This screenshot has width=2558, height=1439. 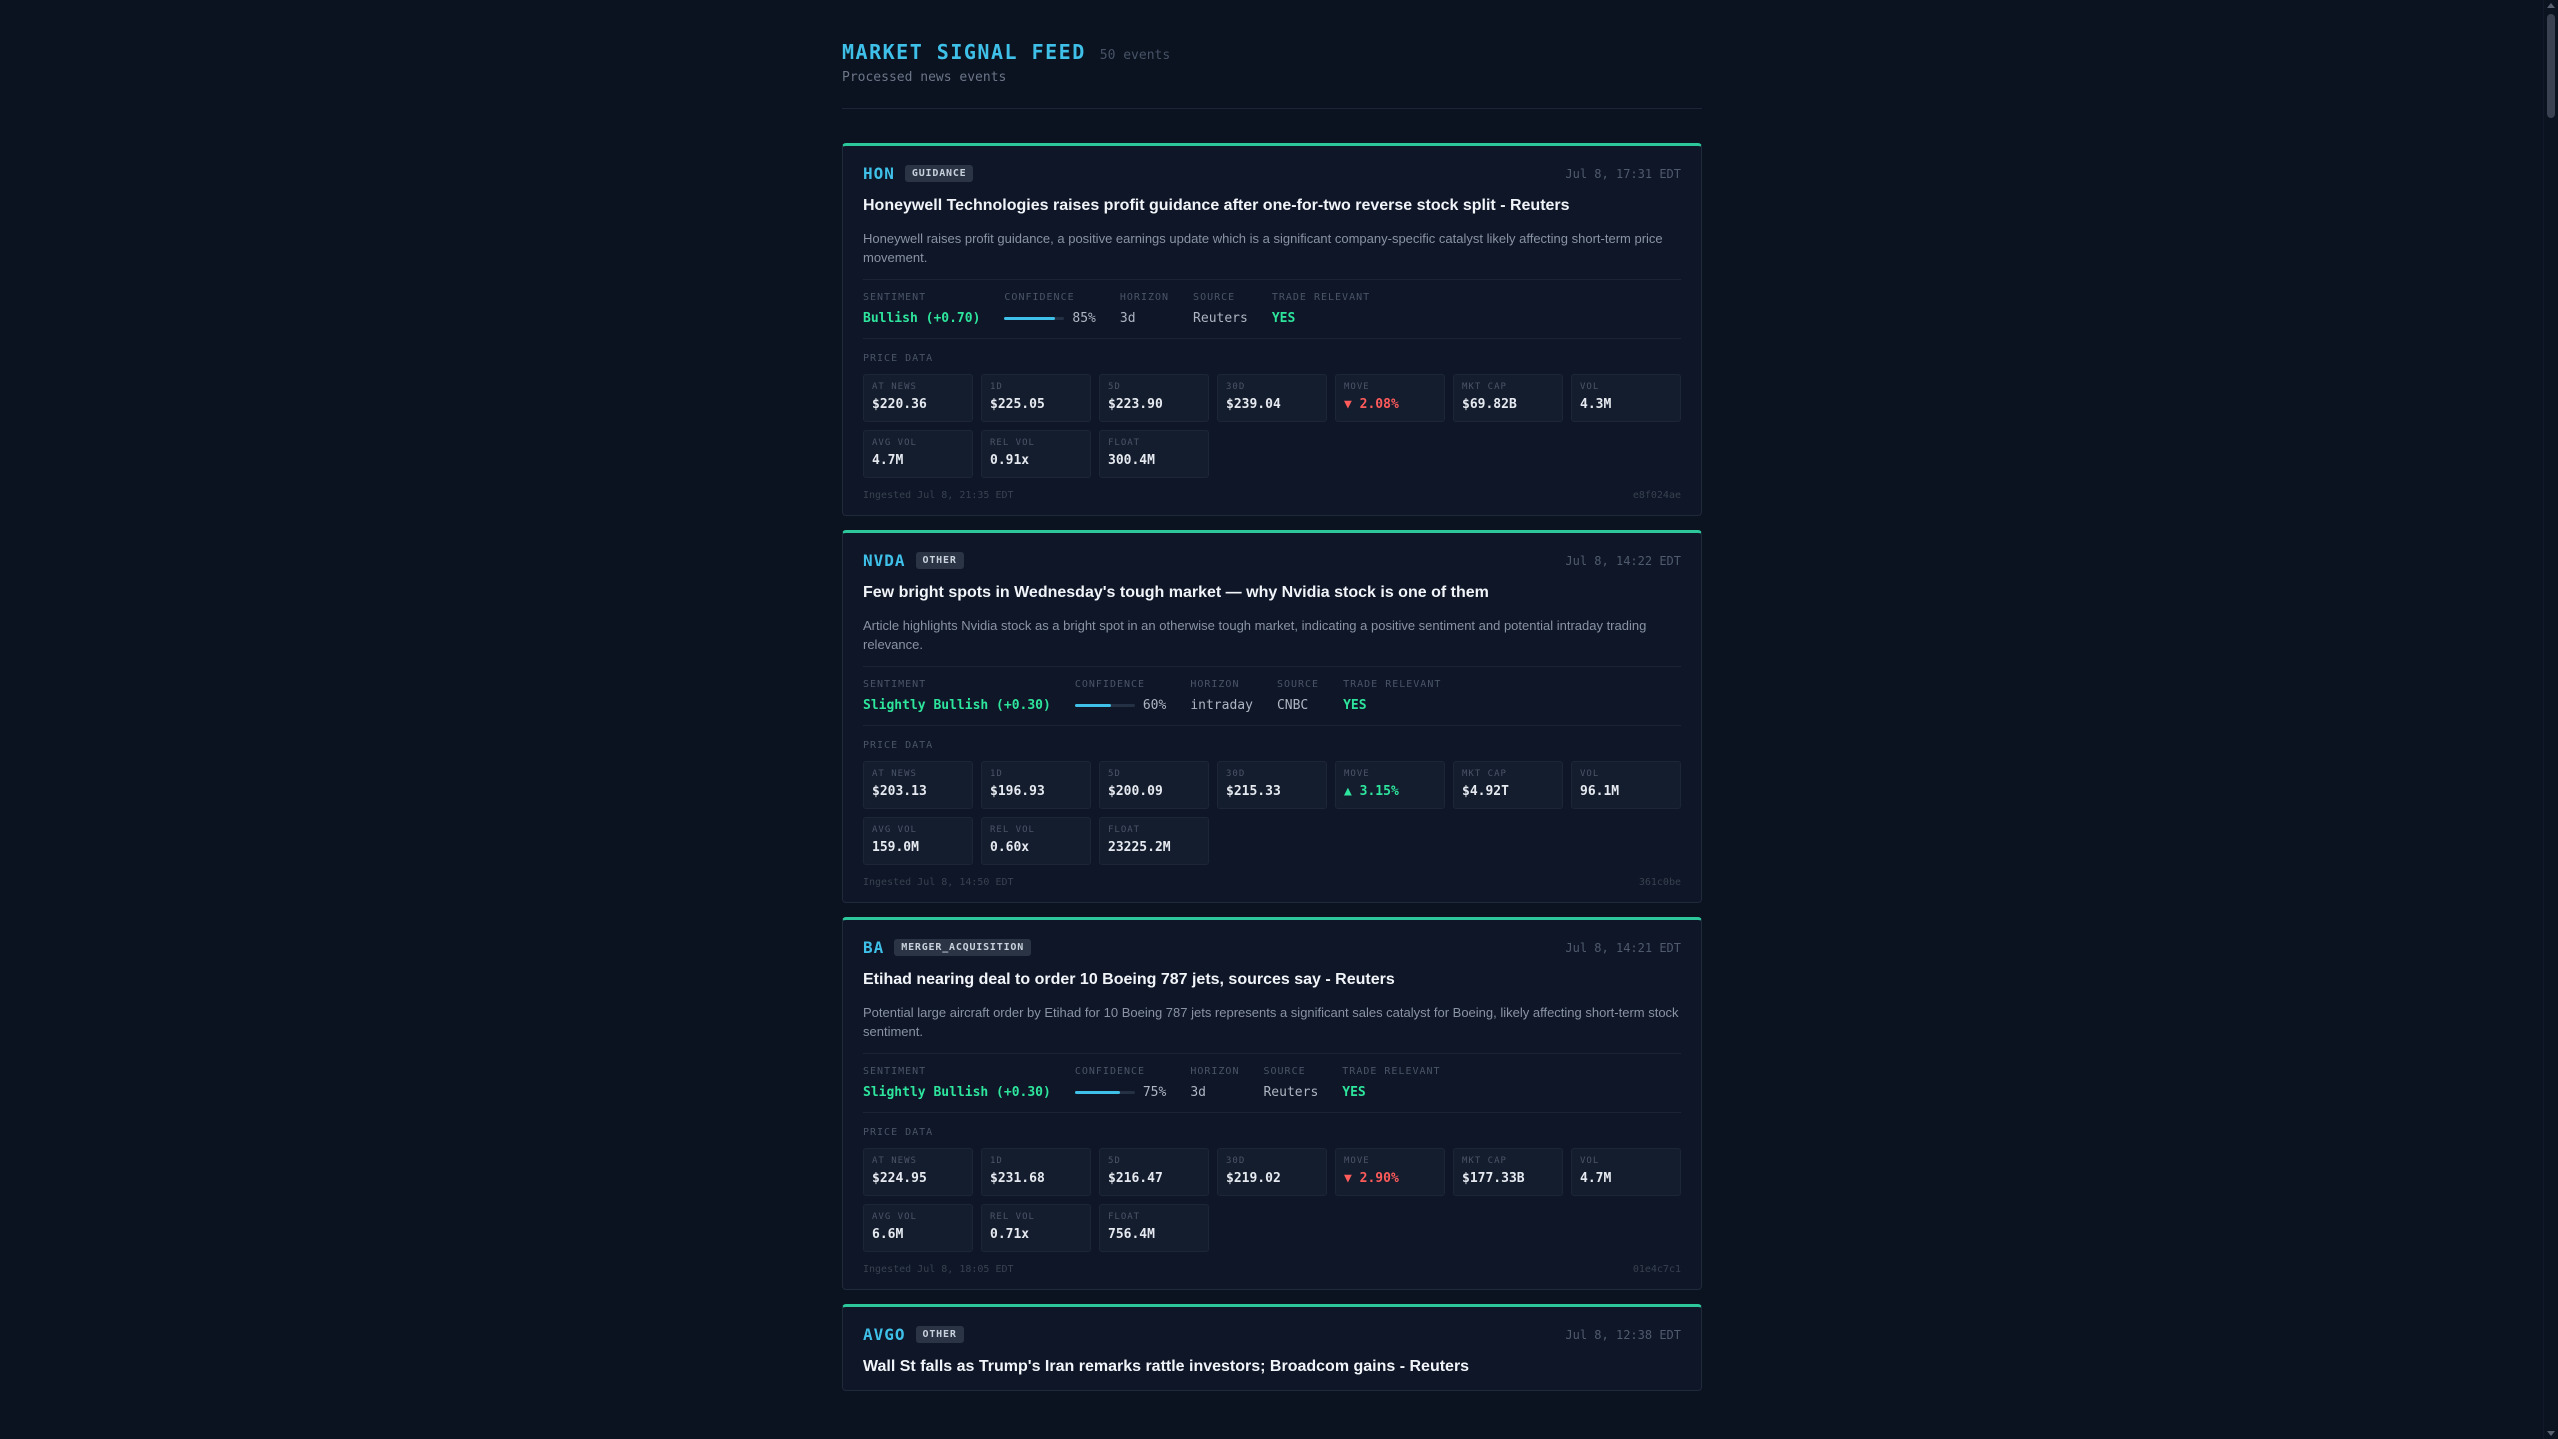 I want to click on event-timestamp: Jul 8, 17:31 EDT, so click(x=1623, y=173).